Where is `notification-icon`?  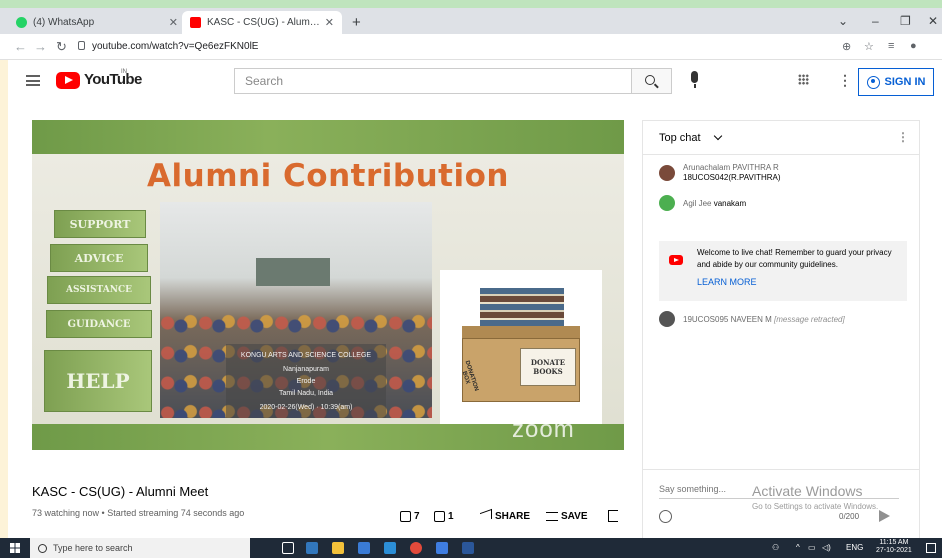
notification-icon is located at coordinates (931, 548).